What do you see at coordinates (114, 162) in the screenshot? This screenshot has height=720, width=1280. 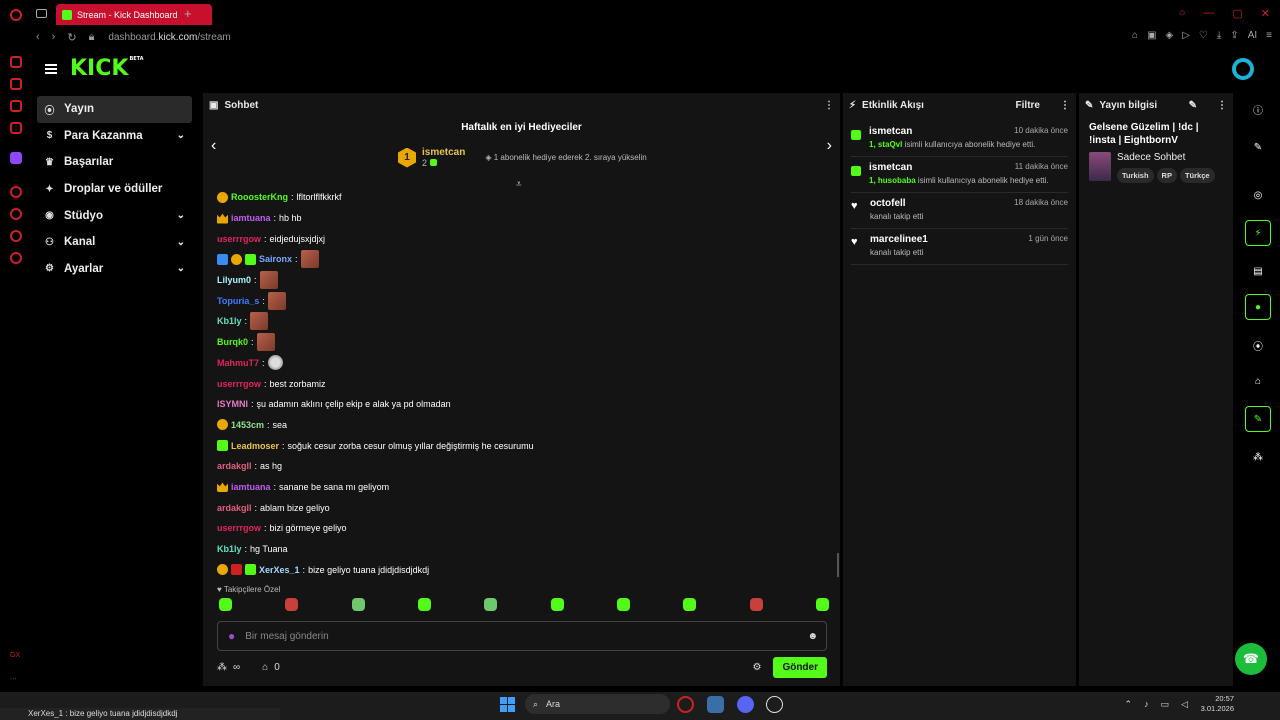 I see `sidebar-item-basarilar: ♛ Başarılar` at bounding box center [114, 162].